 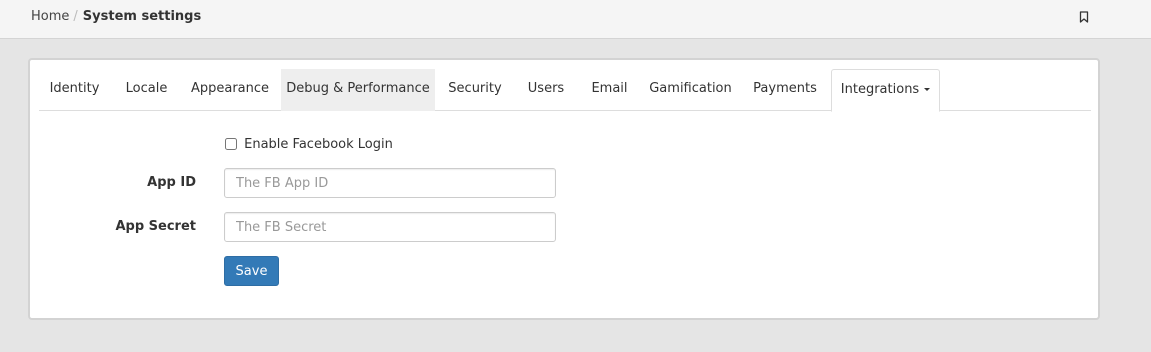 I want to click on top-bar: Home / System settings, so click(x=575, y=19).